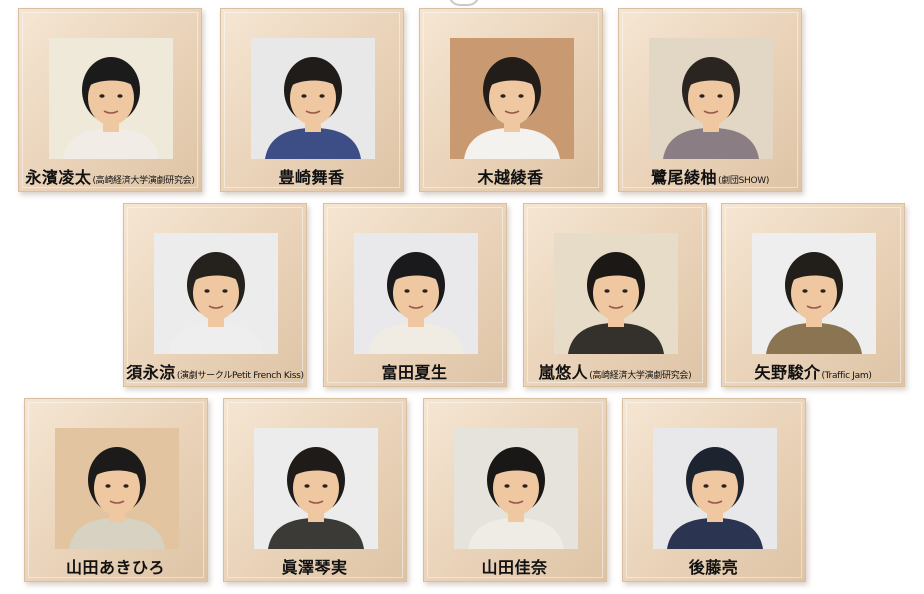  I want to click on caption: 豊崎舞香, so click(312, 176).